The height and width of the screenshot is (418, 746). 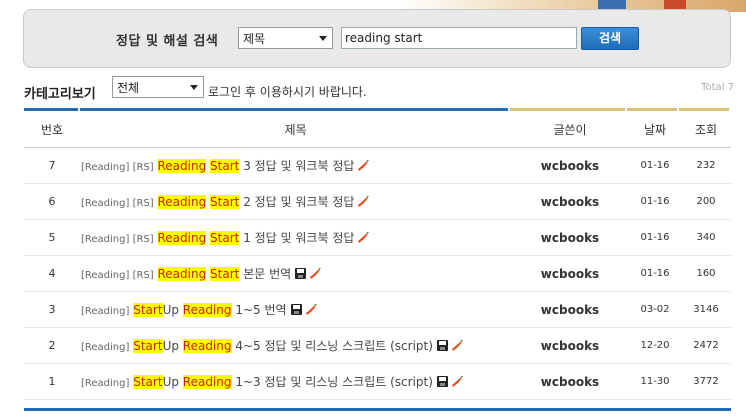 I want to click on search-button: 검색, so click(x=610, y=38).